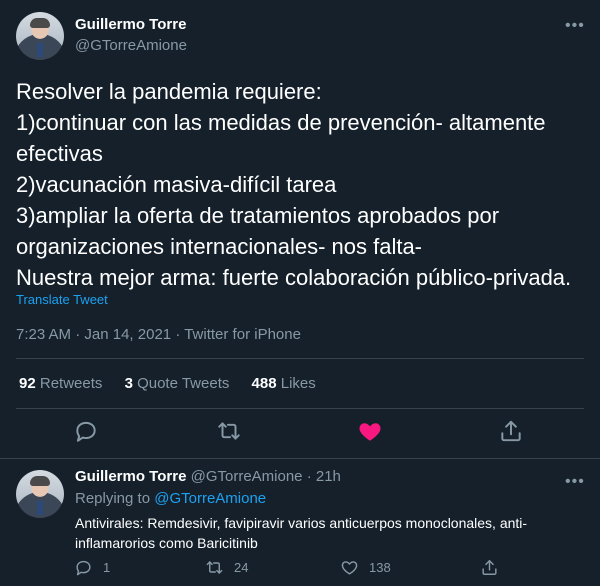 The image size is (600, 586). I want to click on reply-share-button, so click(489, 567).